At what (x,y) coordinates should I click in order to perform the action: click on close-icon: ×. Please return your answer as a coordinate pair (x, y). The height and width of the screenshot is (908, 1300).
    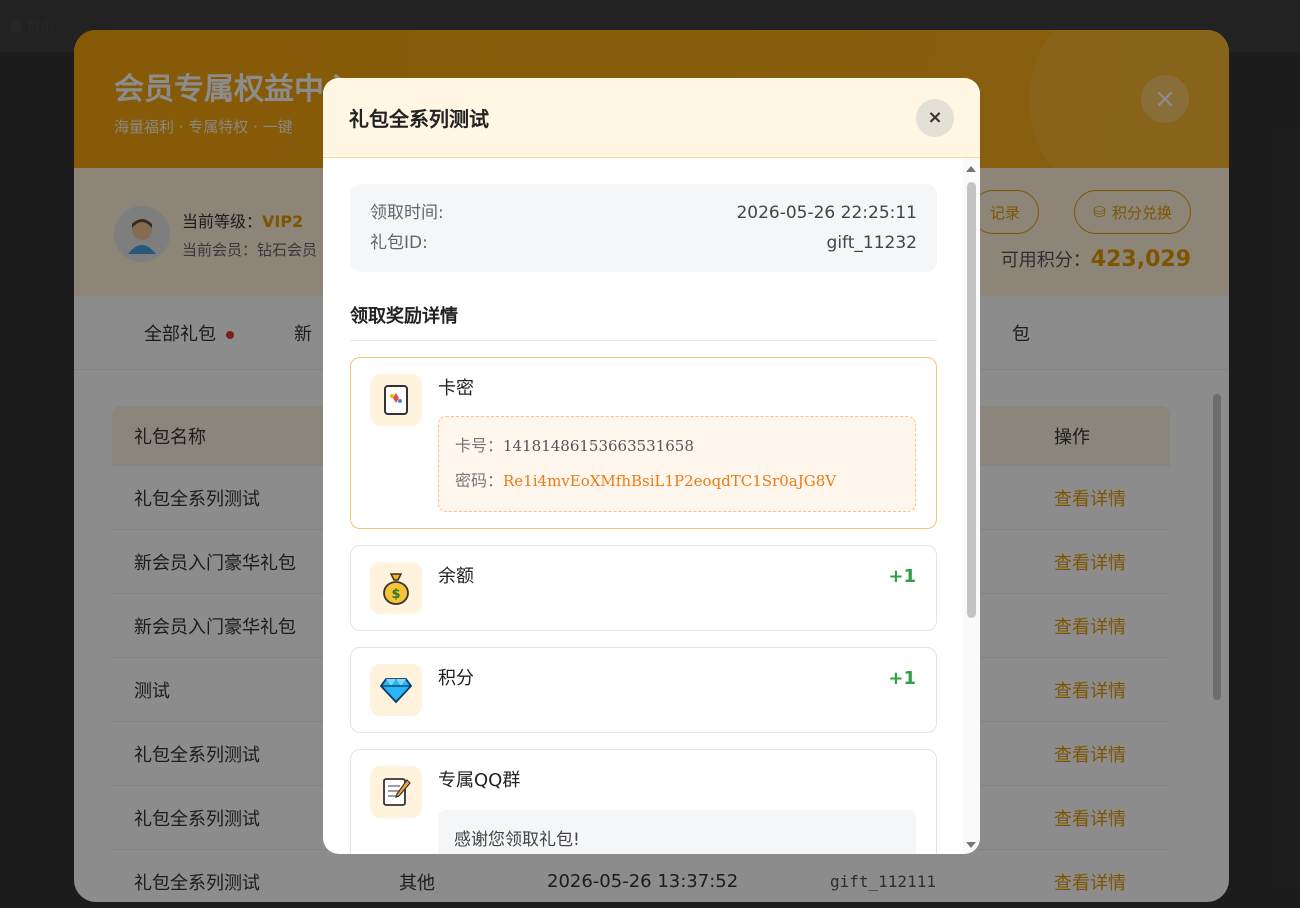
    Looking at the image, I should click on (935, 117).